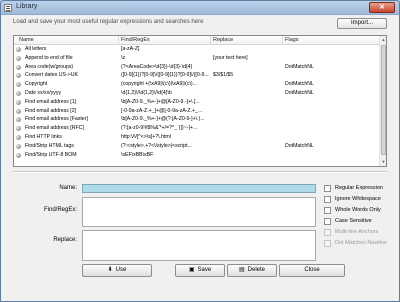 This screenshot has width=400, height=302. I want to click on multi-line-anchors-checkbox: Multi-line Anchors, so click(361, 233).